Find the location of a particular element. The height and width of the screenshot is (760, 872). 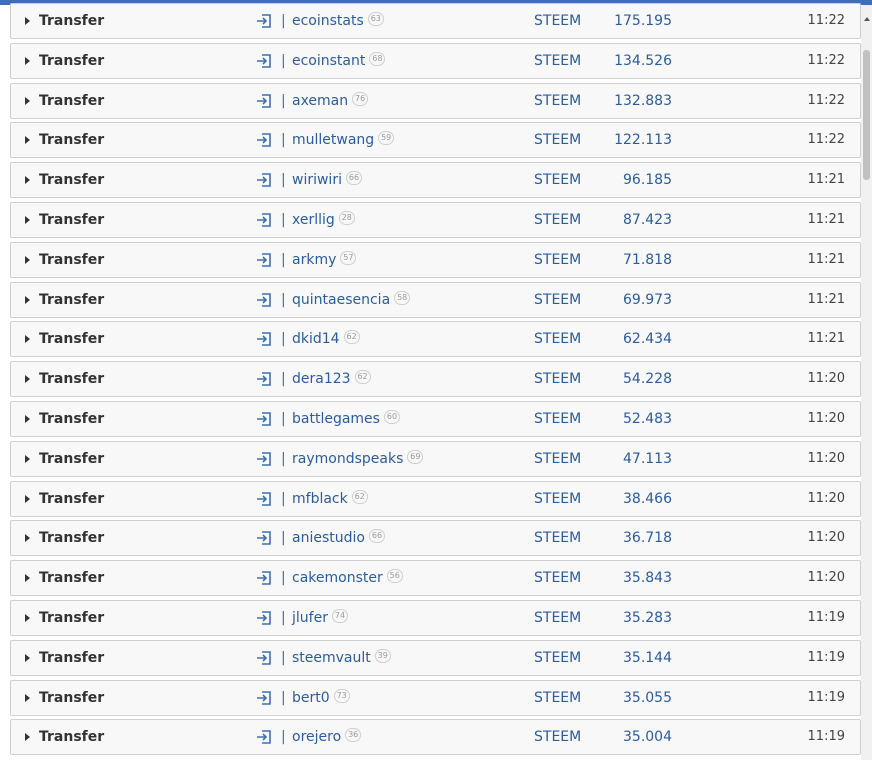

username-link: aniestudio 66 is located at coordinates (338, 538).